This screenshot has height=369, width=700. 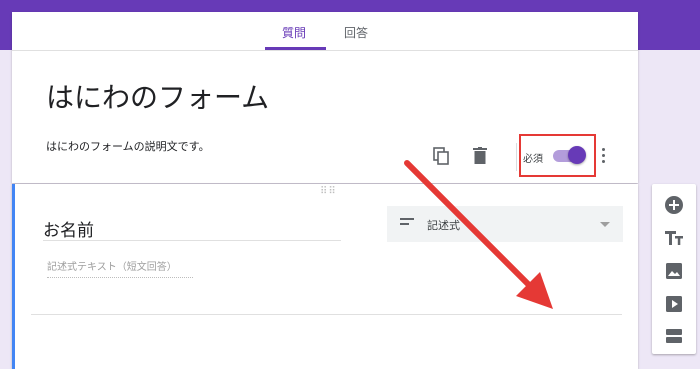 What do you see at coordinates (295, 48) in the screenshot?
I see `active-tab-indicator` at bounding box center [295, 48].